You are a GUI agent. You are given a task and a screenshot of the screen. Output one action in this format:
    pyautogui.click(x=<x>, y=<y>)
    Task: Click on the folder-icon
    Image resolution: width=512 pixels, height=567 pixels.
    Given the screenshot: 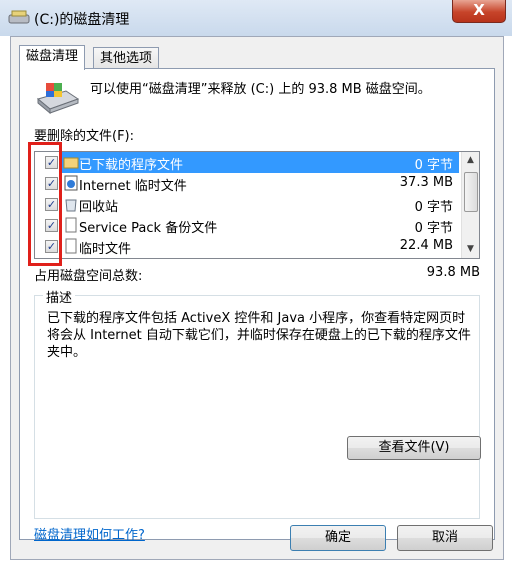 What is the action you would take?
    pyautogui.click(x=71, y=163)
    